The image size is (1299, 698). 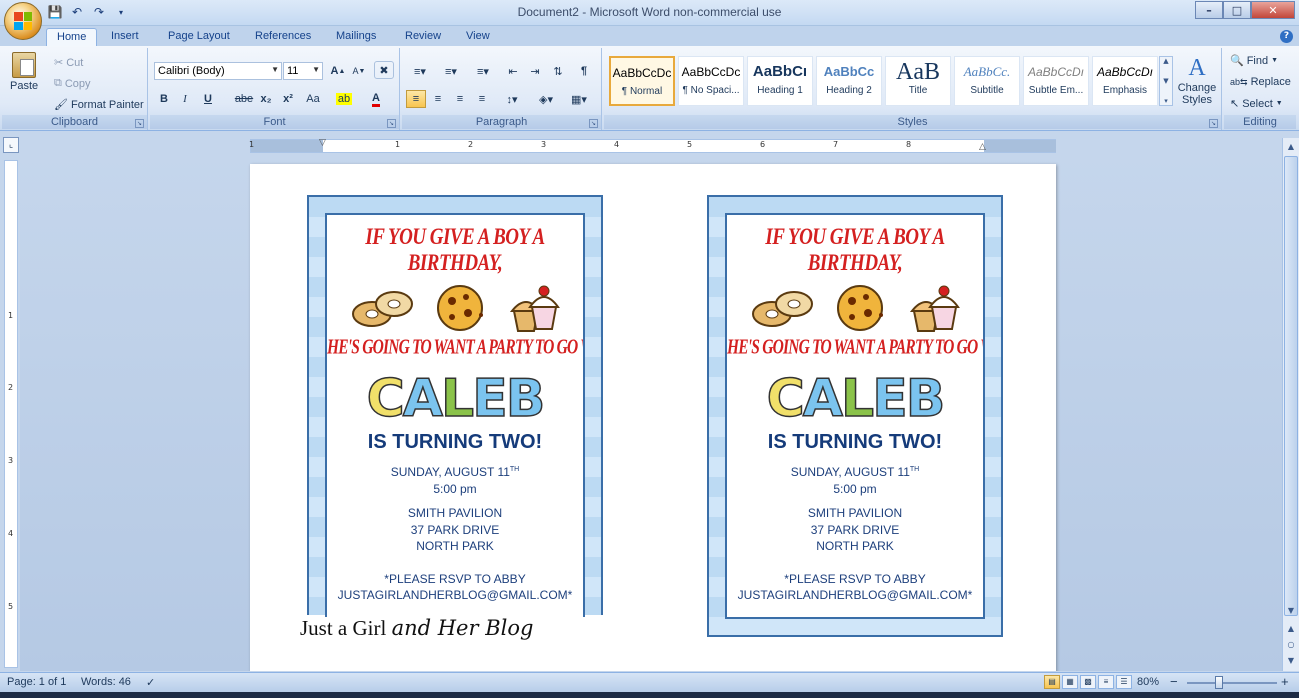 What do you see at coordinates (244, 99) in the screenshot?
I see `strikethrough-button: abe` at bounding box center [244, 99].